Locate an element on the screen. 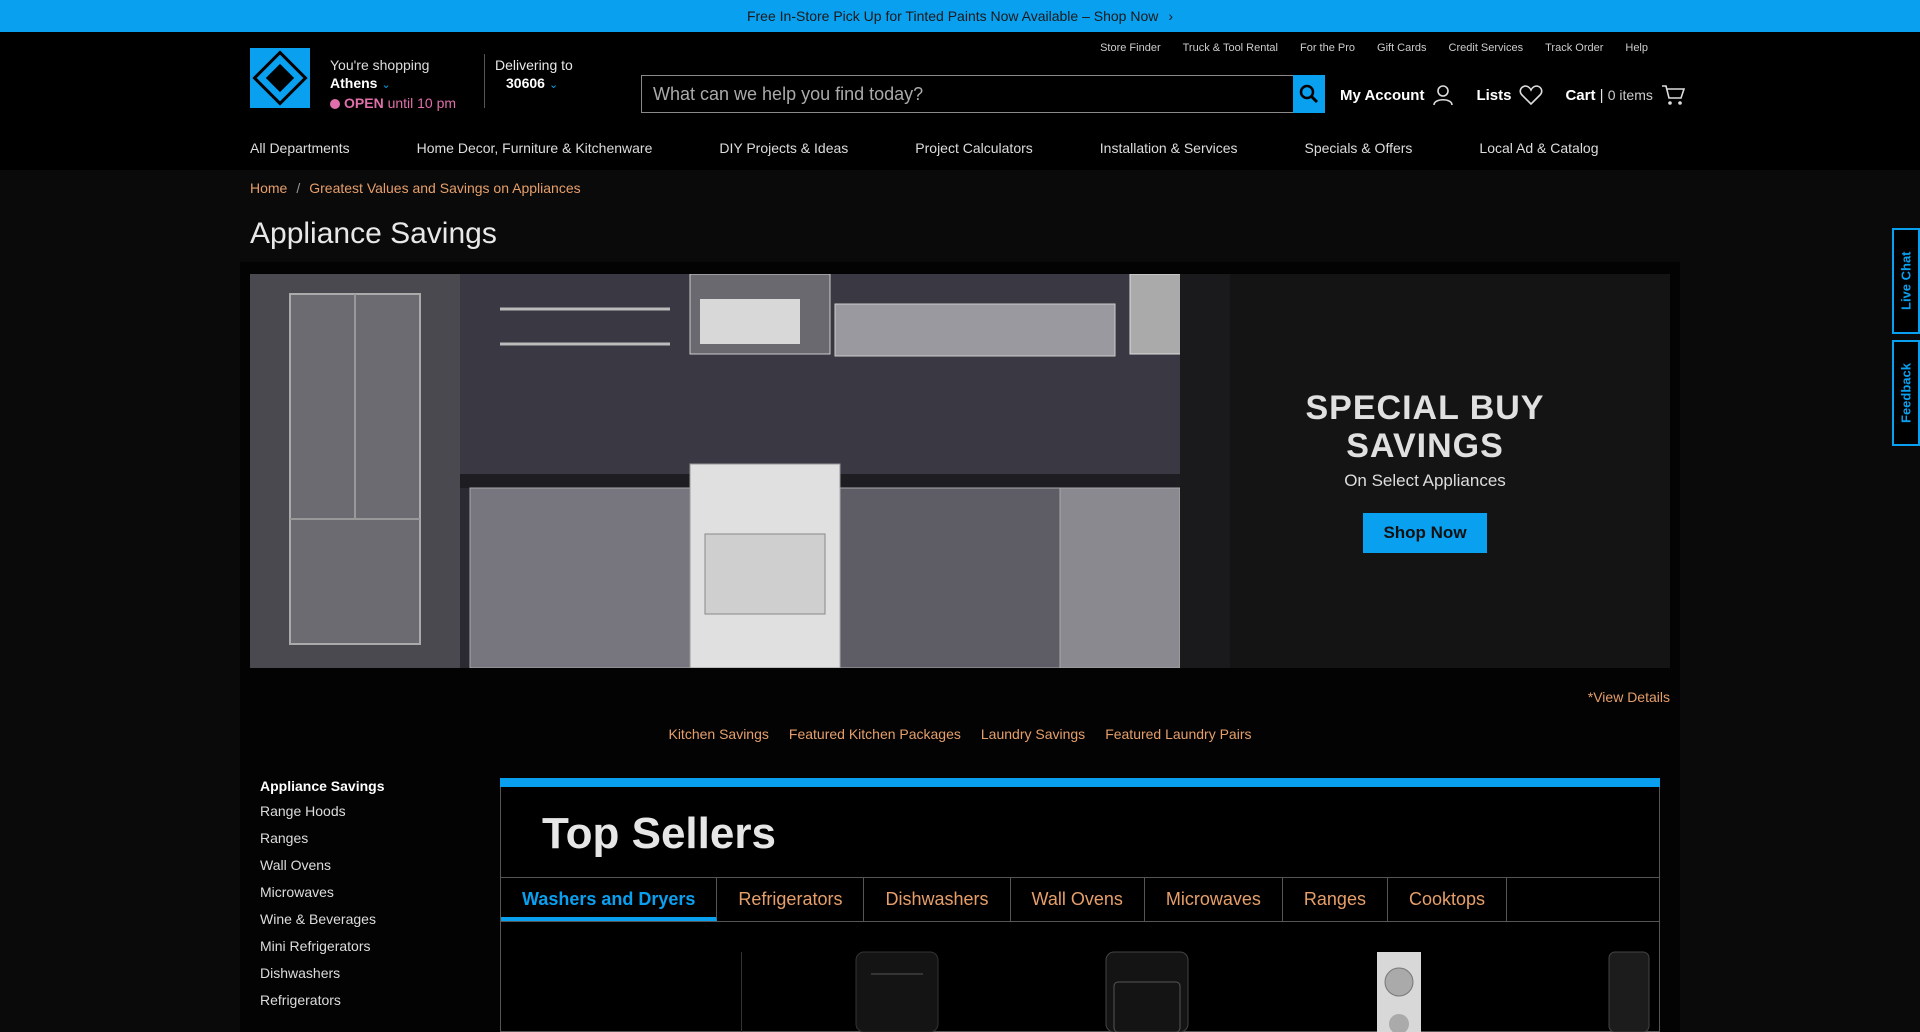  side-nav-item: Wine & Beverages is located at coordinates (322, 919).